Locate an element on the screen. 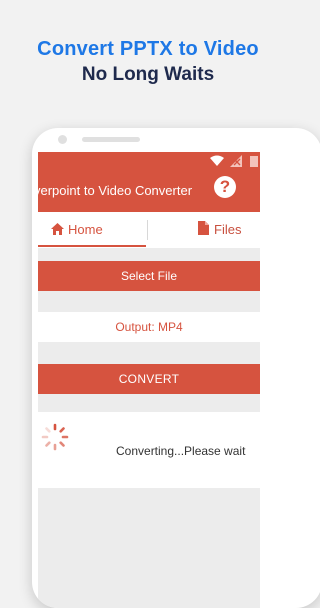  output-format-selector: Output: MP4 is located at coordinates (149, 327).